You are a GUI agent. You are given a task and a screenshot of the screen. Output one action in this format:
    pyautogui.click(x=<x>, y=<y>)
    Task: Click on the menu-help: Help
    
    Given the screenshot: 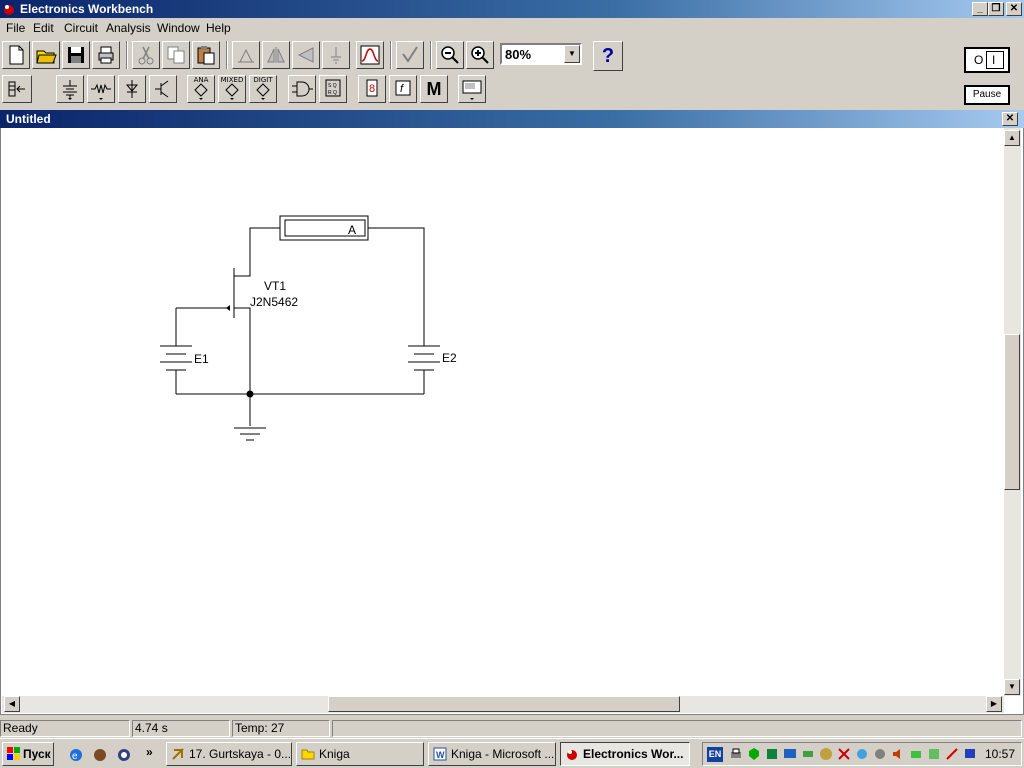 What is the action you would take?
    pyautogui.click(x=218, y=28)
    